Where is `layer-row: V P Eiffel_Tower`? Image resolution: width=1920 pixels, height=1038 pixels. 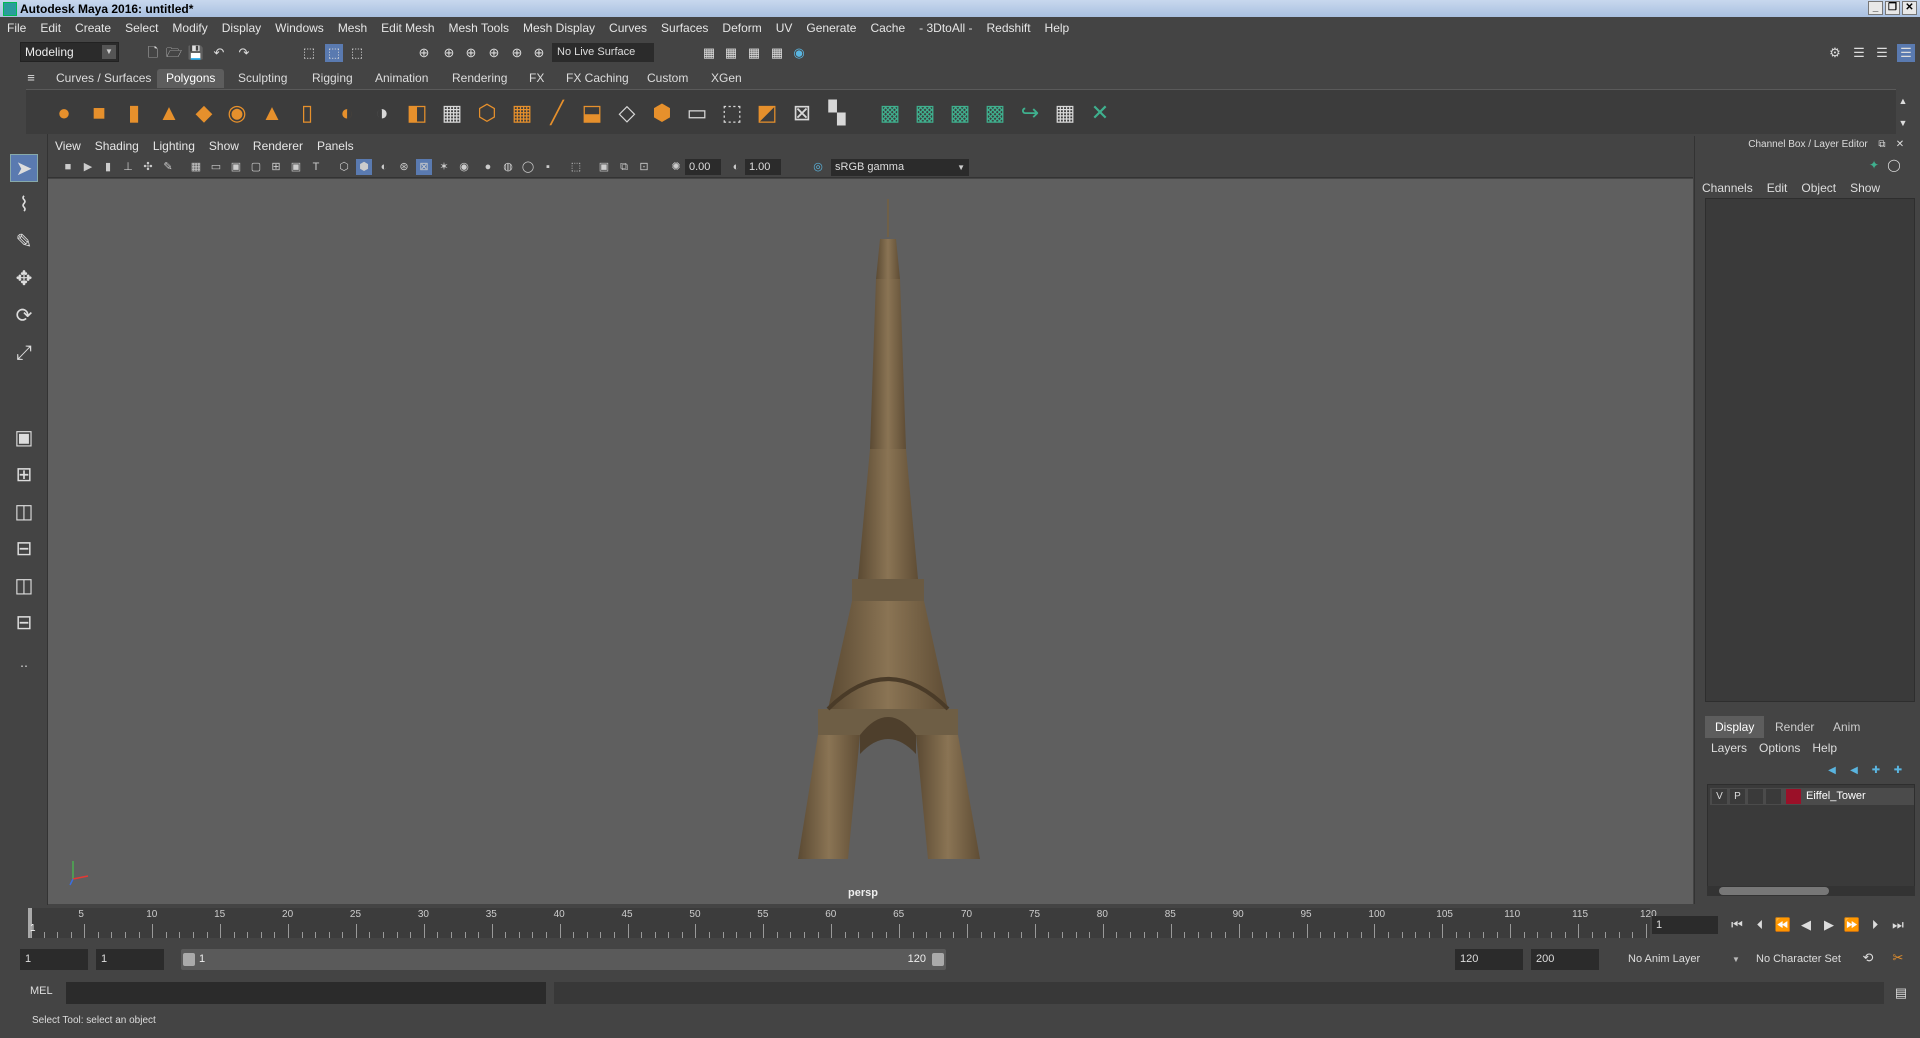
layer-row: V P Eiffel_Tower is located at coordinates (1812, 796).